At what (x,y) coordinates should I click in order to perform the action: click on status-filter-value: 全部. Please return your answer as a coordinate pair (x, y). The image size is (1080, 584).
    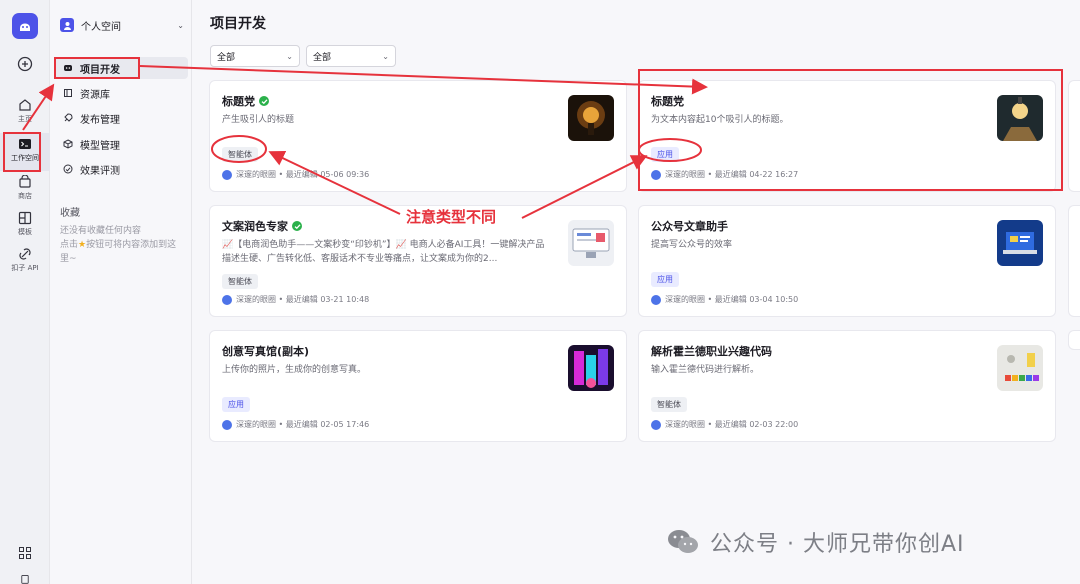
    Looking at the image, I should click on (322, 57).